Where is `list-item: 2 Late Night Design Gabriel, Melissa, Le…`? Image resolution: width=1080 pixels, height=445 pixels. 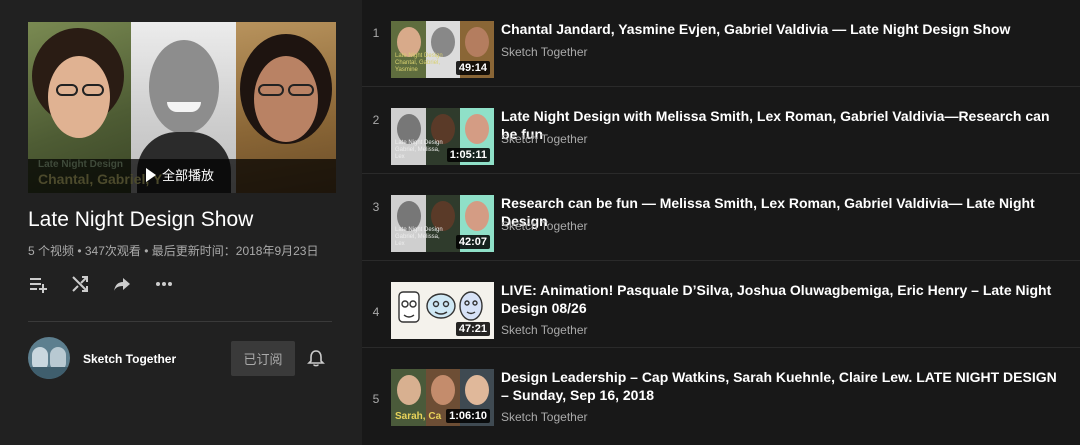
list-item: 2 Late Night Design Gabriel, Melissa, Le… is located at coordinates (721, 130).